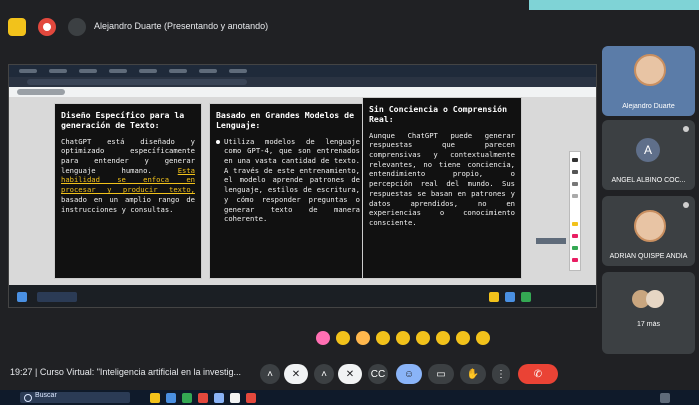 The height and width of the screenshot is (405, 699). Describe the element at coordinates (655, 299) in the screenshot. I see `avatar-b` at that location.